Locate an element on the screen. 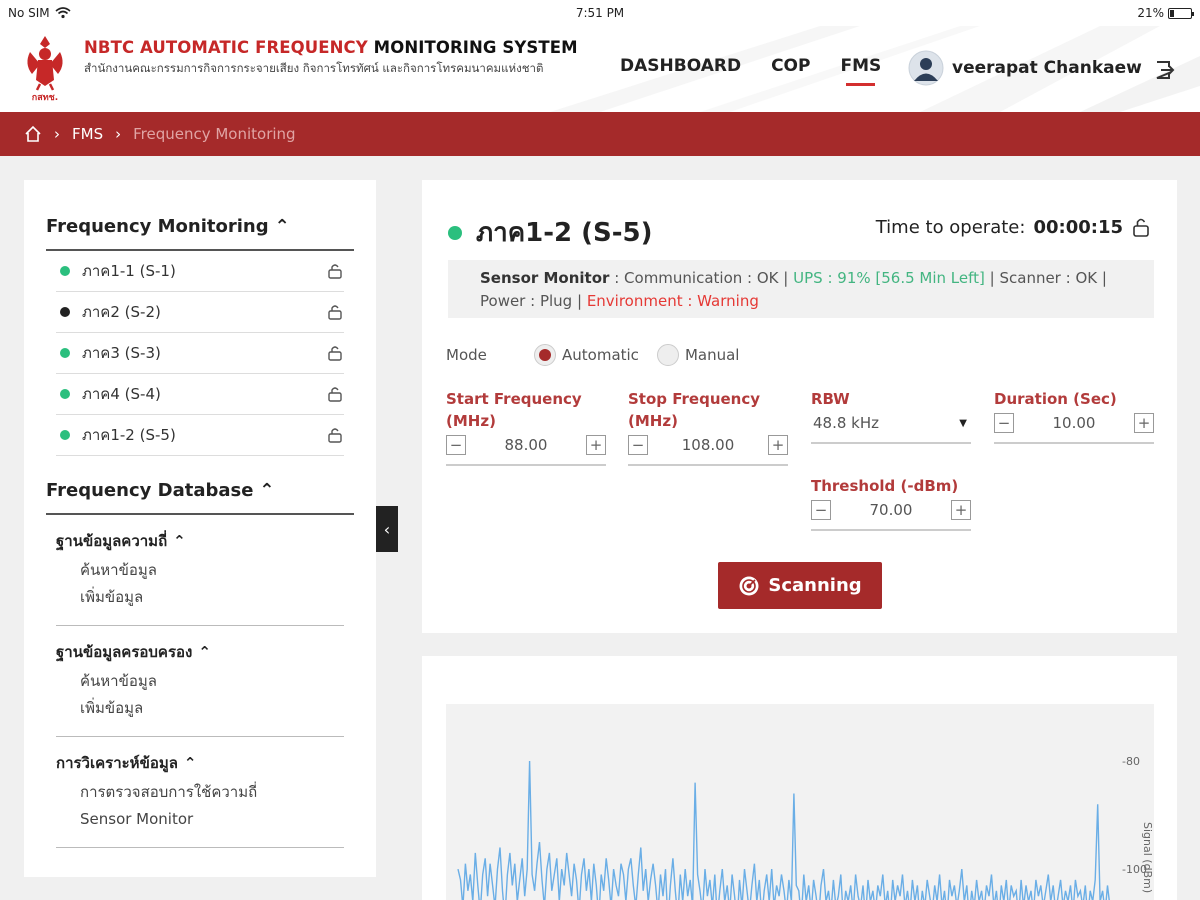 Image resolution: width=1200 pixels, height=900 pixels. user-name: veerapat Chankaew is located at coordinates (1047, 68).